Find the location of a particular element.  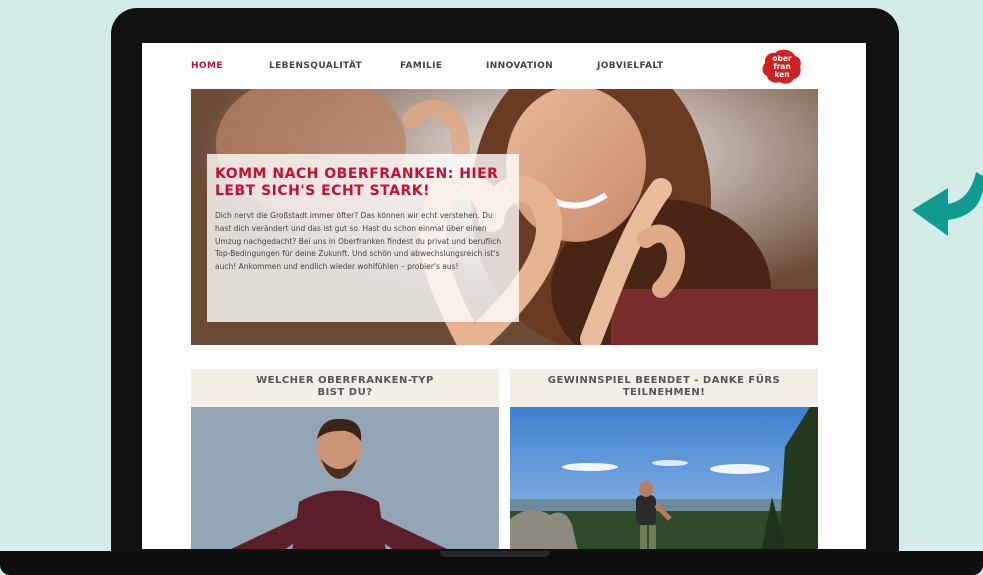

card-title-line-2: bist du? is located at coordinates (345, 392).